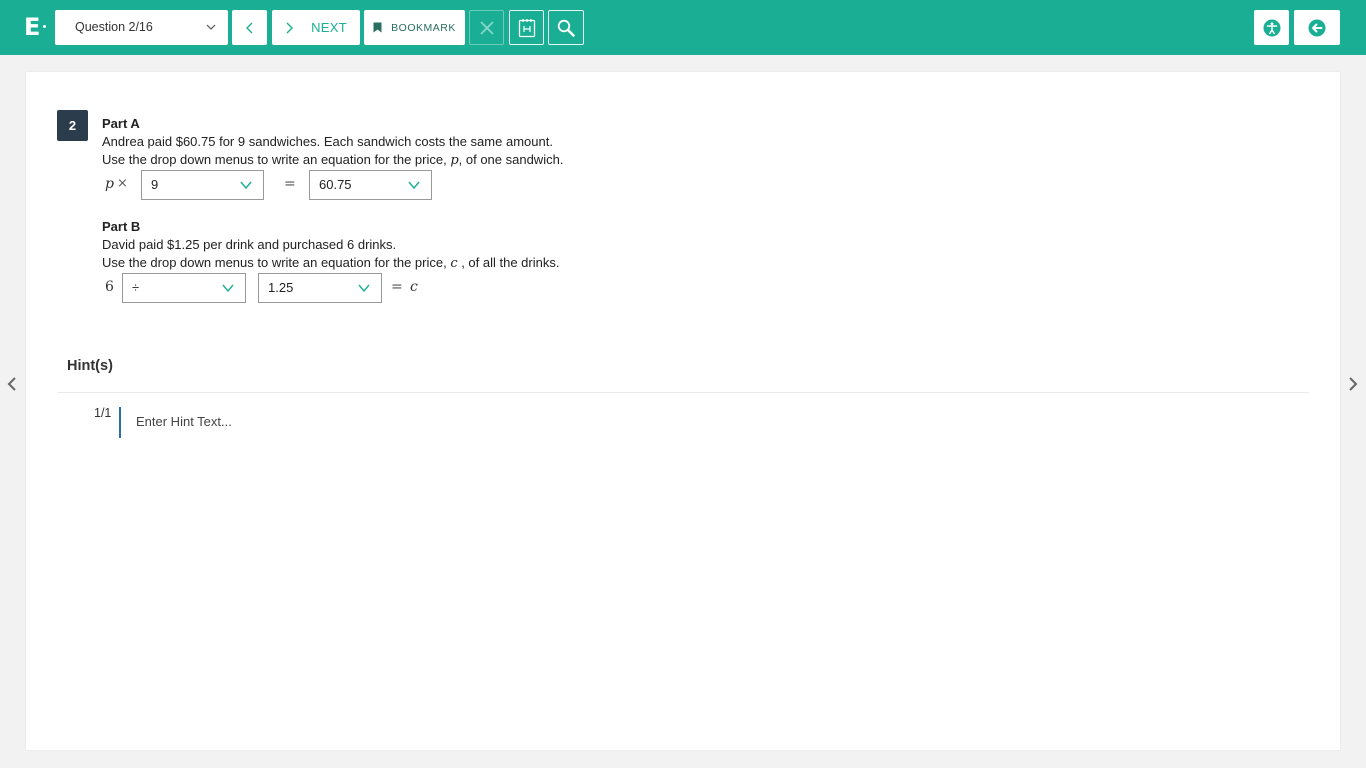  I want to click on part-a-eq-variable: p, so click(109, 184).